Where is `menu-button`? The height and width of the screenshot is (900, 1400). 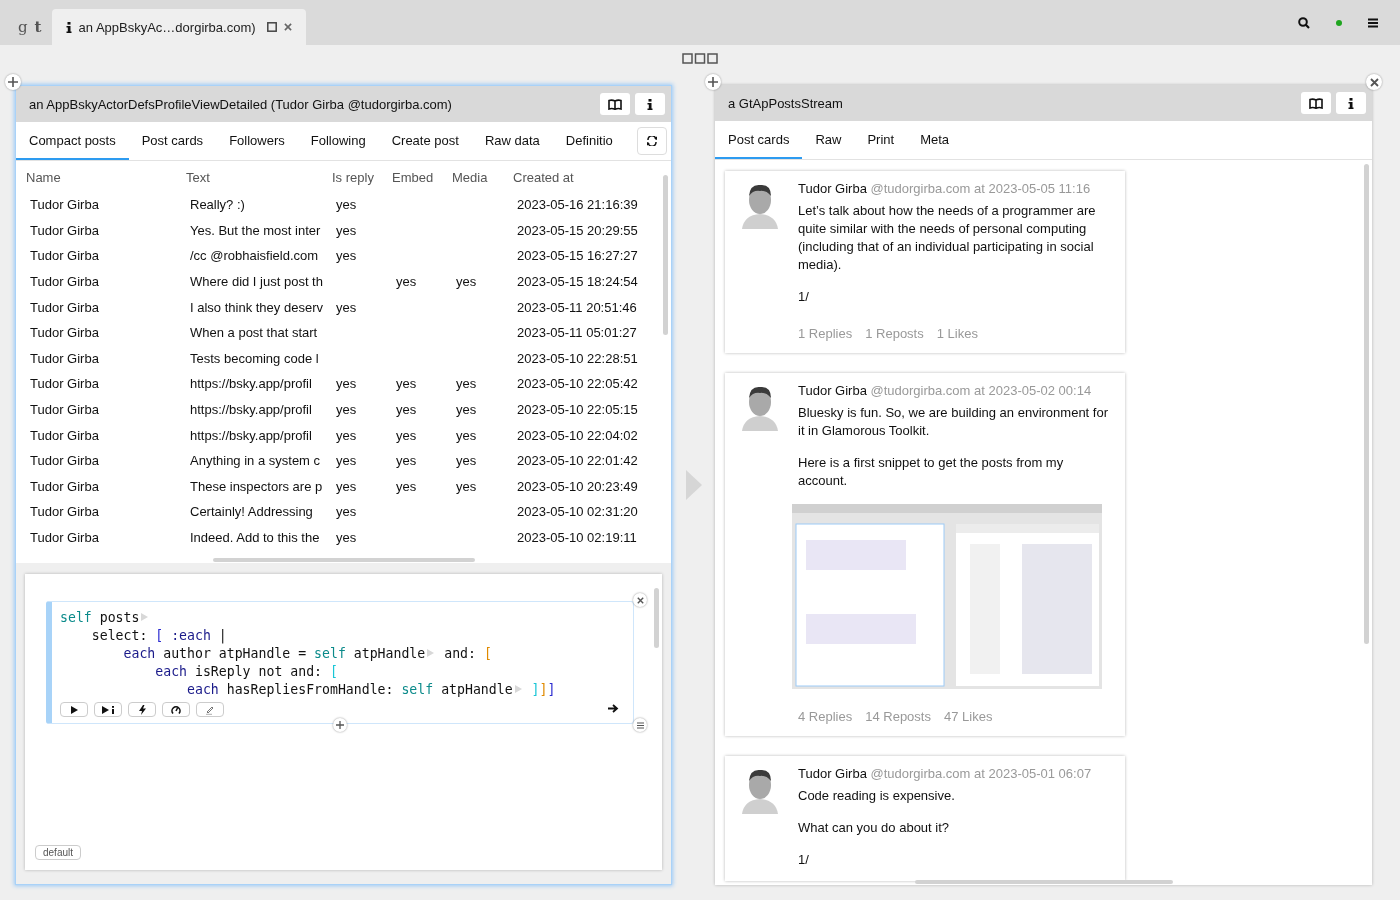
menu-button is located at coordinates (640, 725).